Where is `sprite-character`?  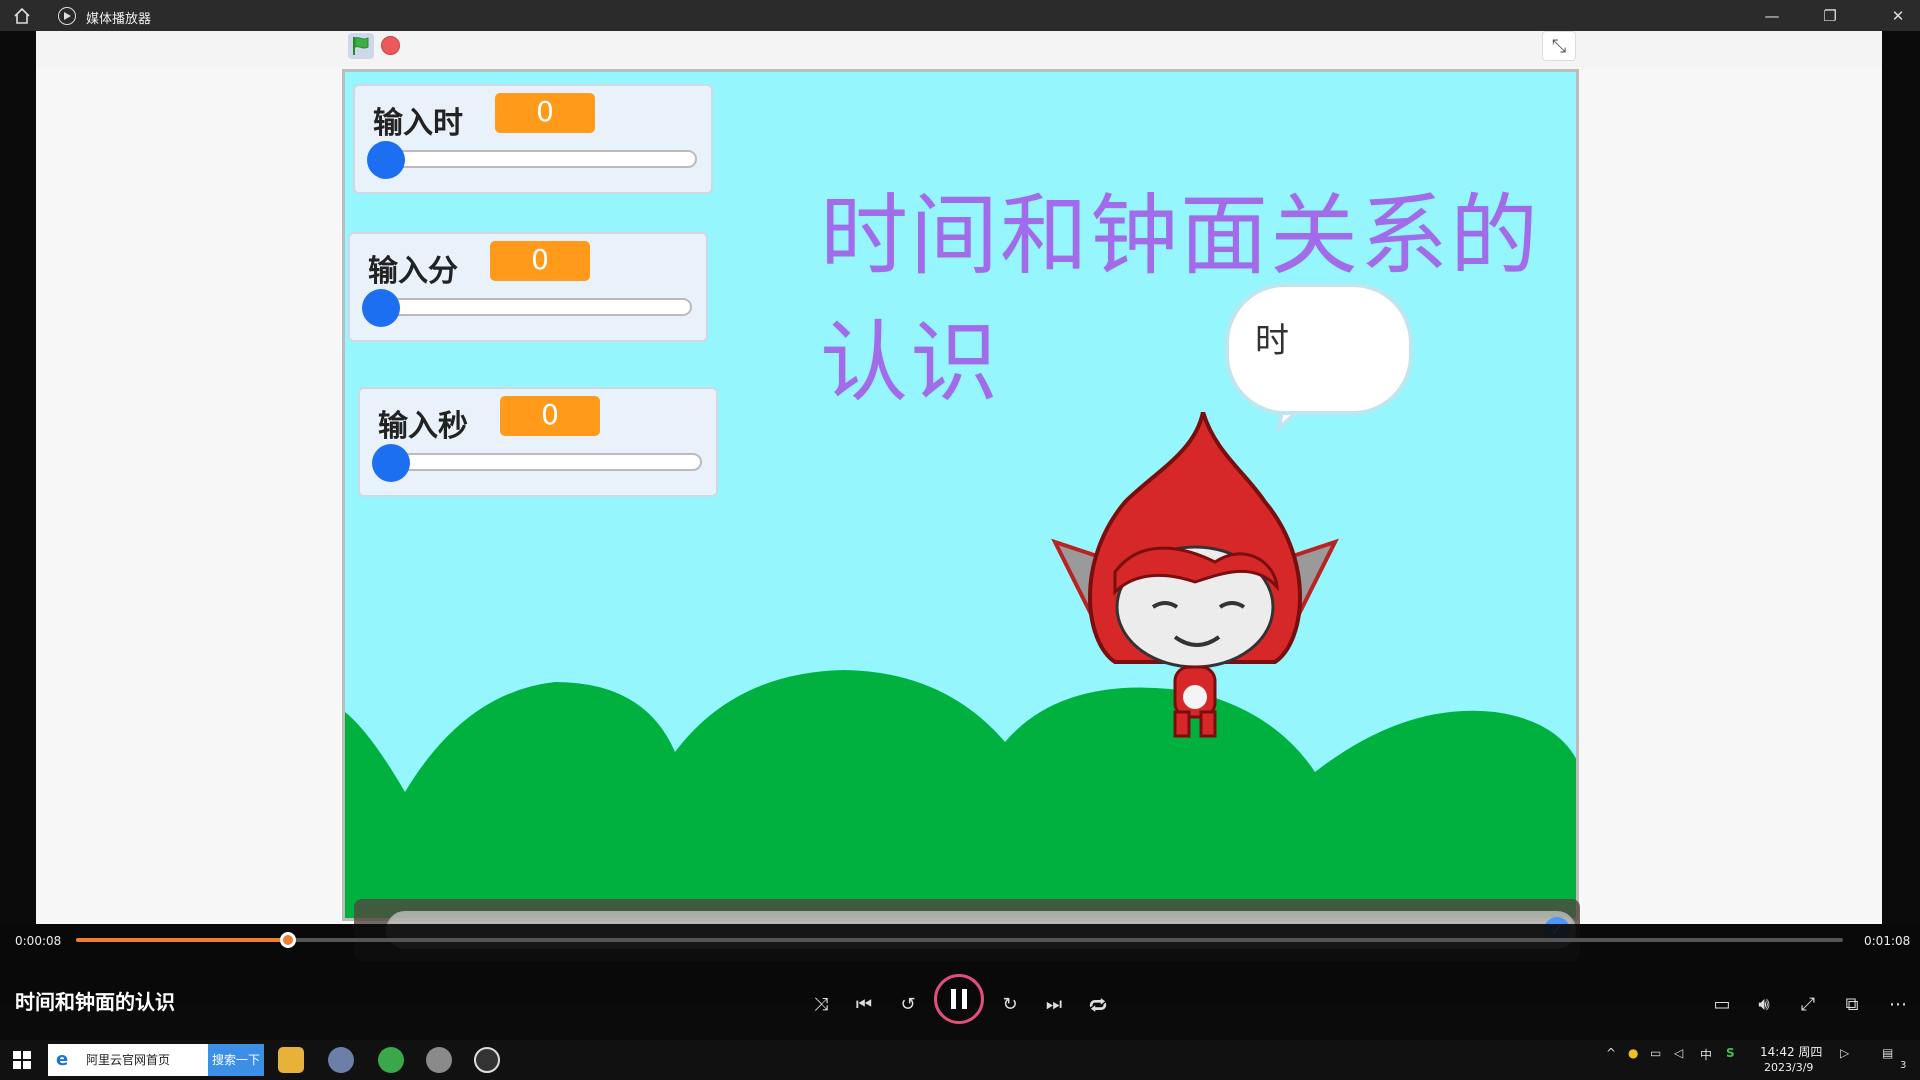 sprite-character is located at coordinates (1195, 577).